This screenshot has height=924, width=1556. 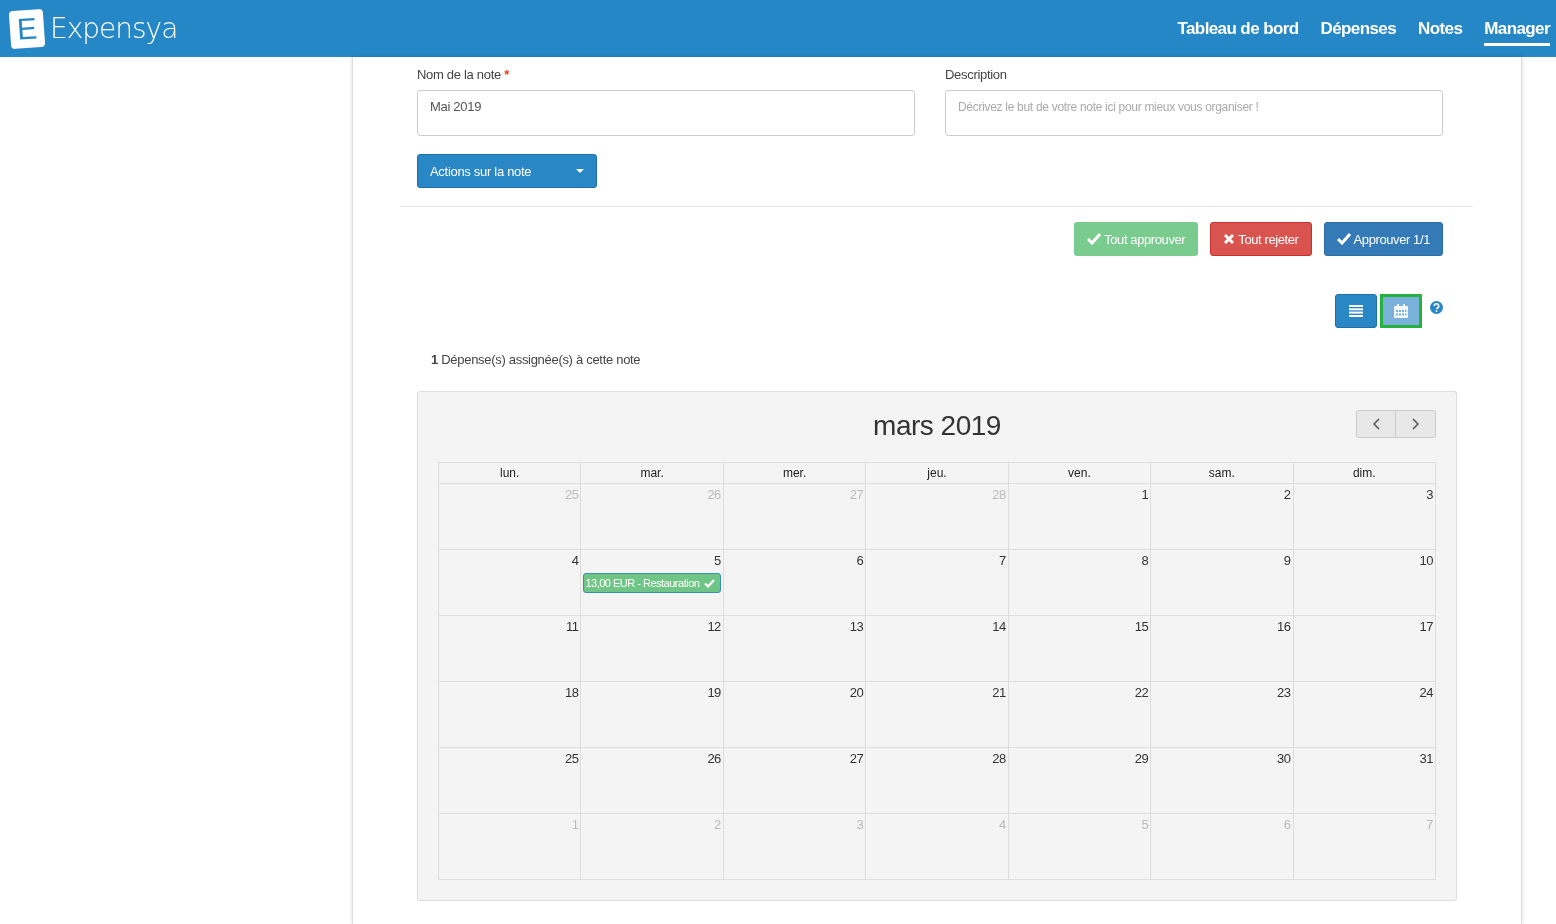 What do you see at coordinates (937, 649) in the screenshot?
I see `day-cell: 14` at bounding box center [937, 649].